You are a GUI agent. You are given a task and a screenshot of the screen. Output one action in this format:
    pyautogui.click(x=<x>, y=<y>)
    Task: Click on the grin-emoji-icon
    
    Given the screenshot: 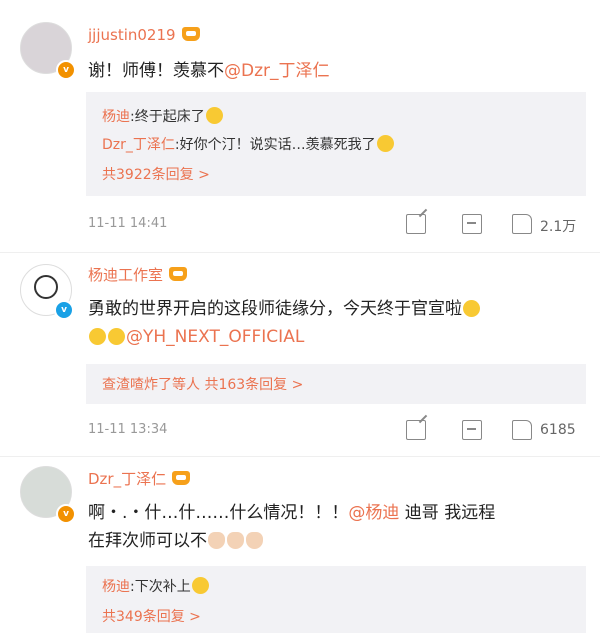 What is the action you would take?
    pyautogui.click(x=200, y=585)
    